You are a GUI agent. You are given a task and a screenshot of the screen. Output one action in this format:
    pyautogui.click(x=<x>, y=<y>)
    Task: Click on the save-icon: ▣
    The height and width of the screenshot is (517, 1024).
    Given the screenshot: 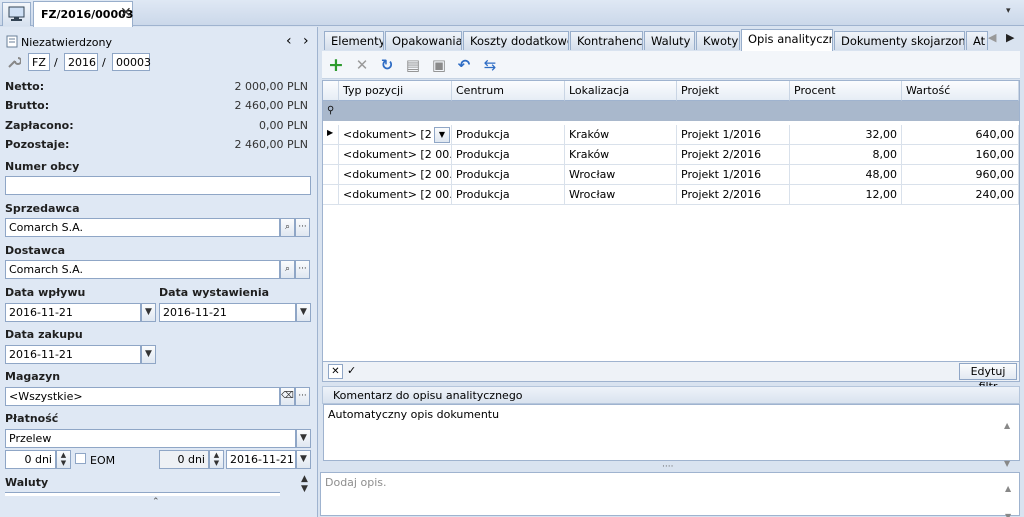 What is the action you would take?
    pyautogui.click(x=439, y=65)
    